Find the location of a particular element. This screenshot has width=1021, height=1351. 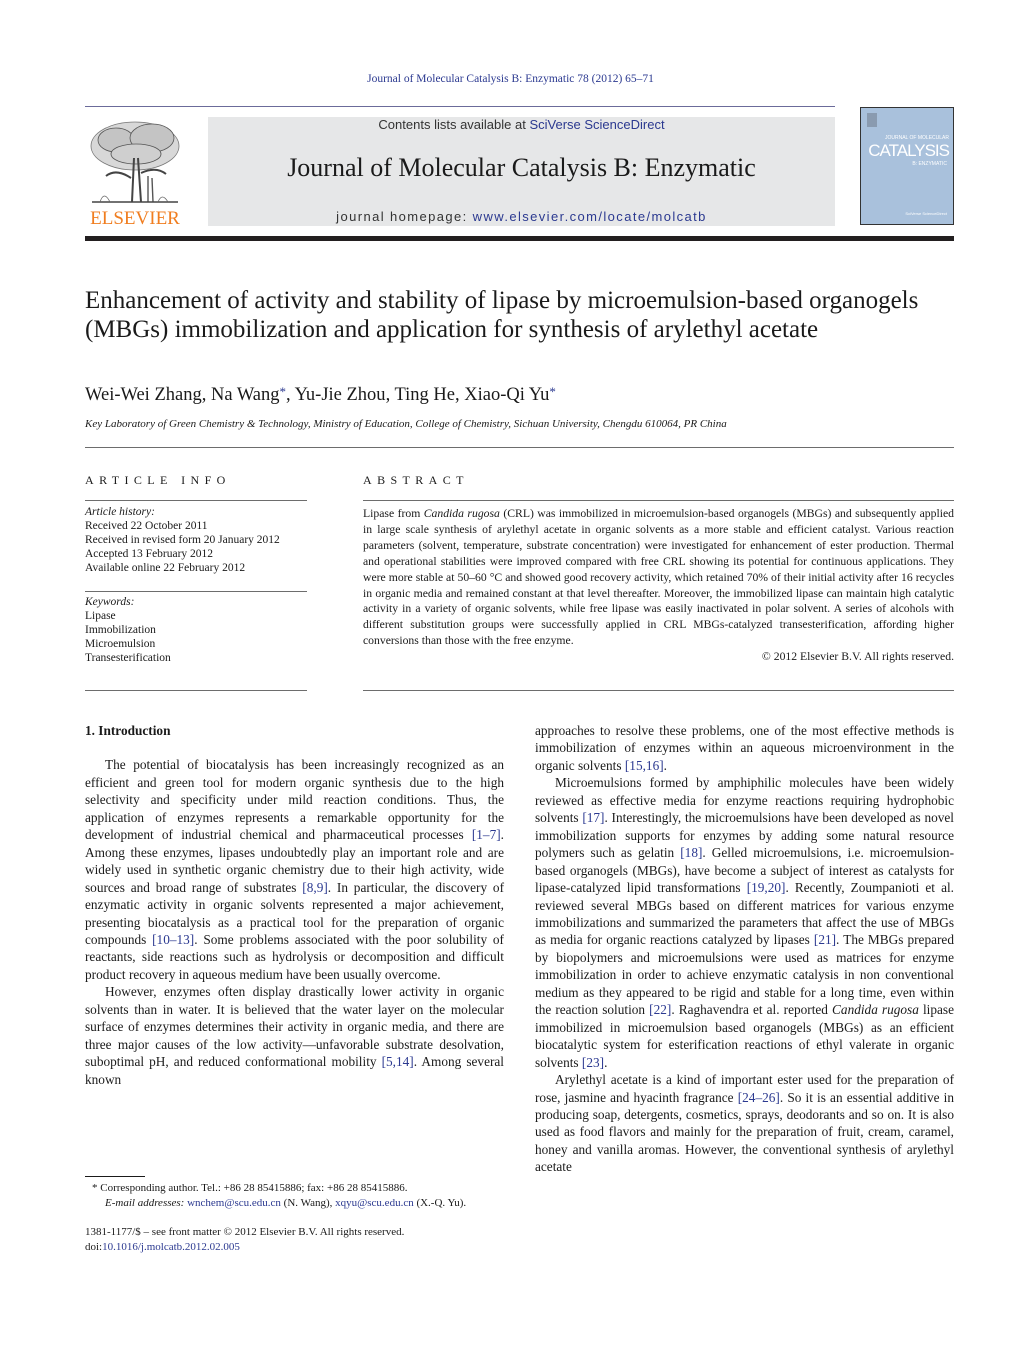

email-link-yu: xqyu@scu.edu.cn is located at coordinates (374, 1203).